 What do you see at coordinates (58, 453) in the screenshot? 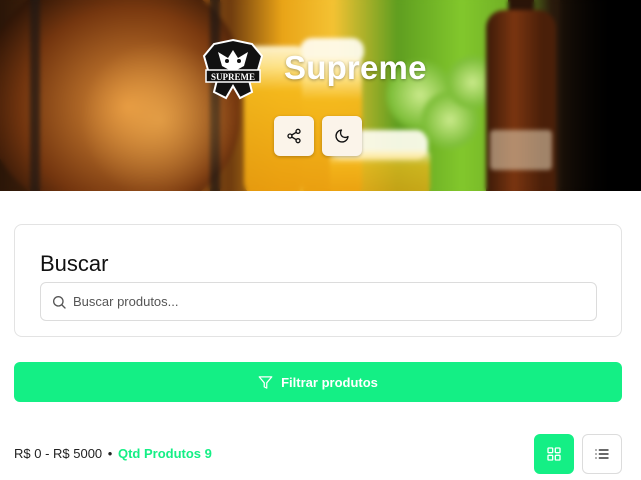
I see `price-range: R$ 0 - R$ 5000` at bounding box center [58, 453].